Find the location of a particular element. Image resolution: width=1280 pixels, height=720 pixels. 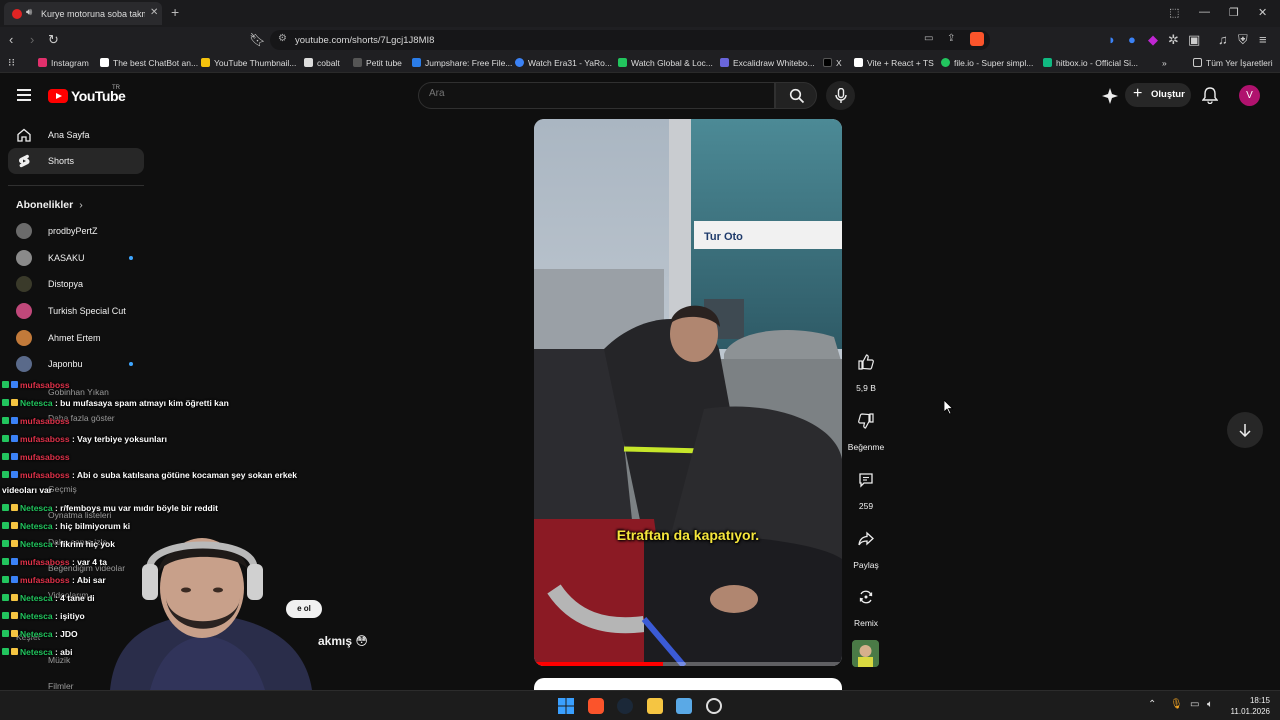

account-avatar: V is located at coordinates (1249, 95).